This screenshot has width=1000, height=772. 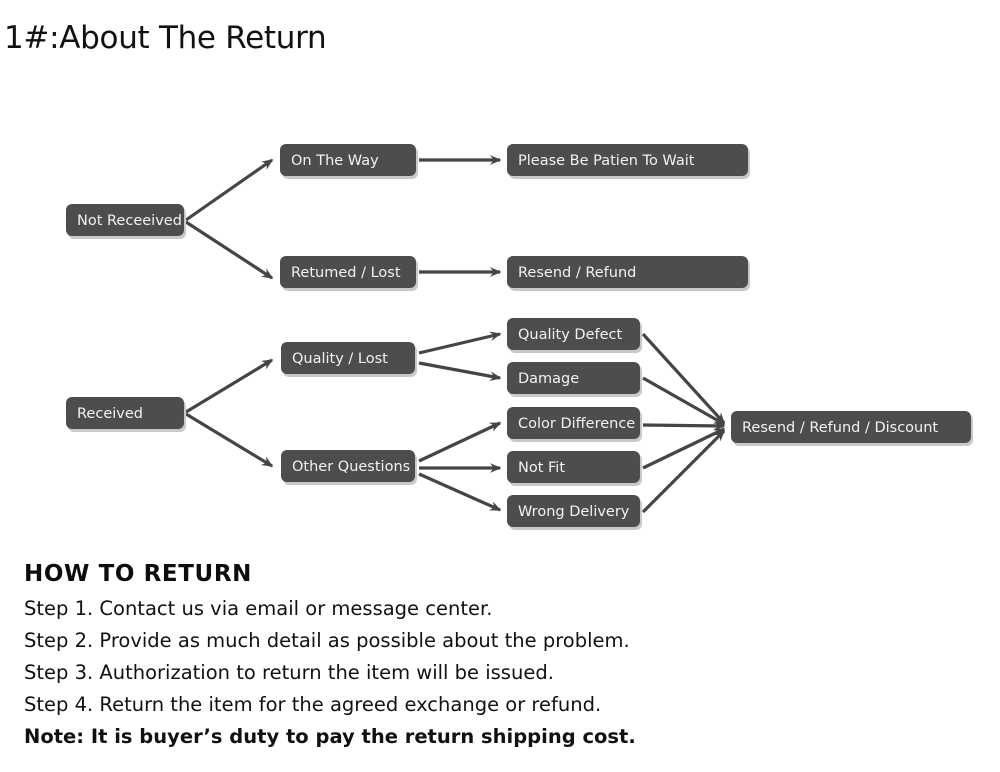 What do you see at coordinates (229, 440) in the screenshot?
I see `edge-received-otherquestions` at bounding box center [229, 440].